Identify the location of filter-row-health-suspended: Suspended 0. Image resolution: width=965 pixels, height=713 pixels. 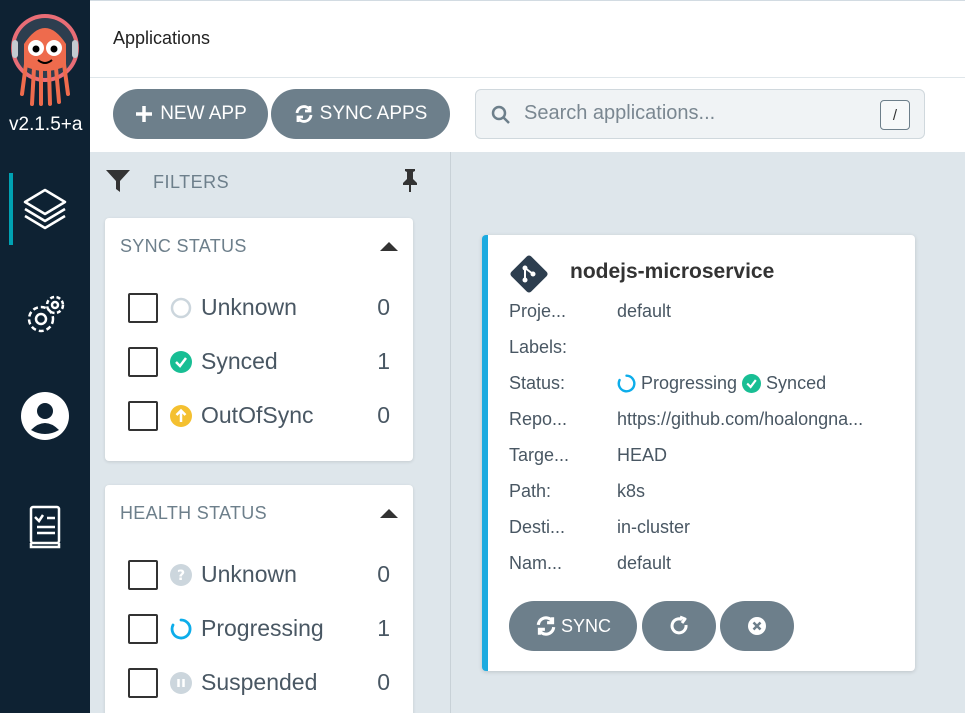
(259, 683).